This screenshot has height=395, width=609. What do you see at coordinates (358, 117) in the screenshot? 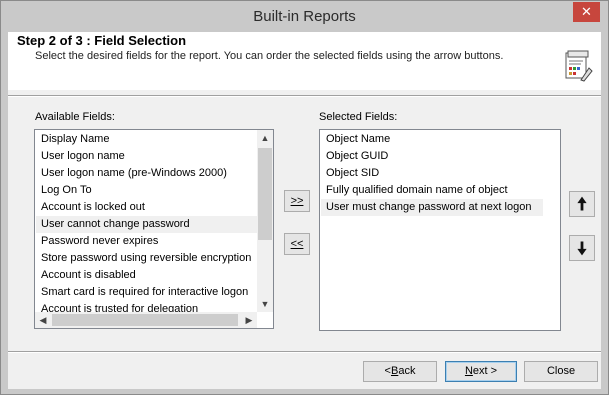
I see `selected-fields-label: Selected Fields:` at bounding box center [358, 117].